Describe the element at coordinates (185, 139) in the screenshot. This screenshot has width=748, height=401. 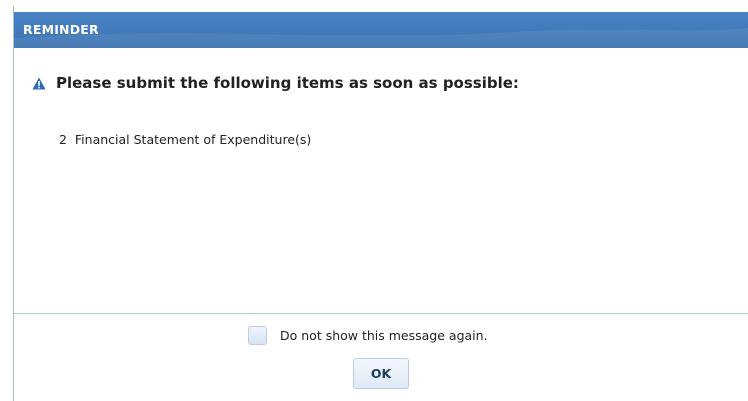
I see `pending-item: 2 Financial Statement of Expenditure(s)` at that location.